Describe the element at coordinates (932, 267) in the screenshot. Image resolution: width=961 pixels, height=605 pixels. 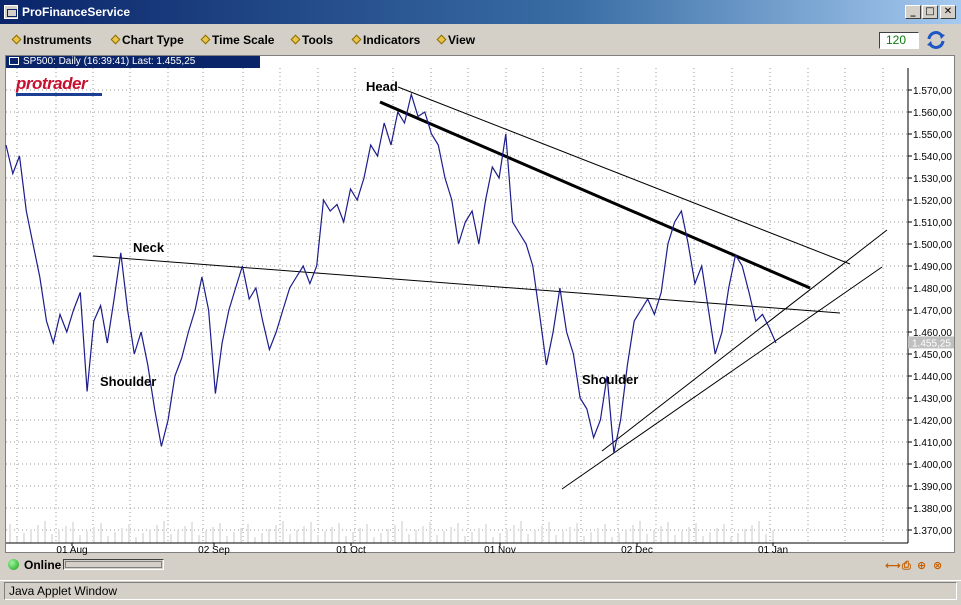
I see `price-tick-label: 1.490,00` at that location.